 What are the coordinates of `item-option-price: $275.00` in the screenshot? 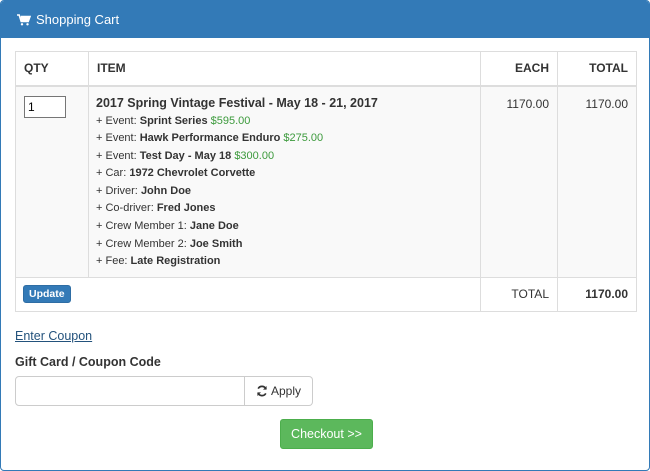 It's located at (303, 138).